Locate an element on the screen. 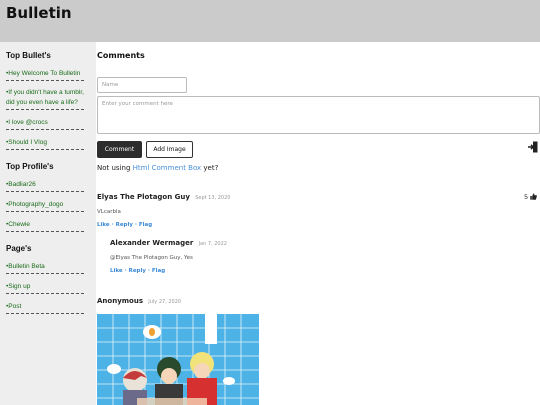  site-title: Bulletin is located at coordinates (39, 13).